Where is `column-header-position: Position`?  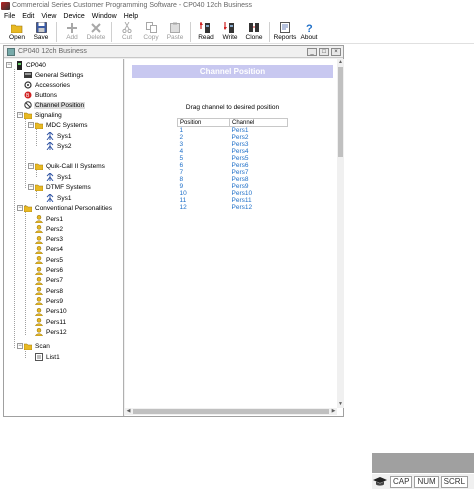
column-header-position: Position is located at coordinates (203, 122).